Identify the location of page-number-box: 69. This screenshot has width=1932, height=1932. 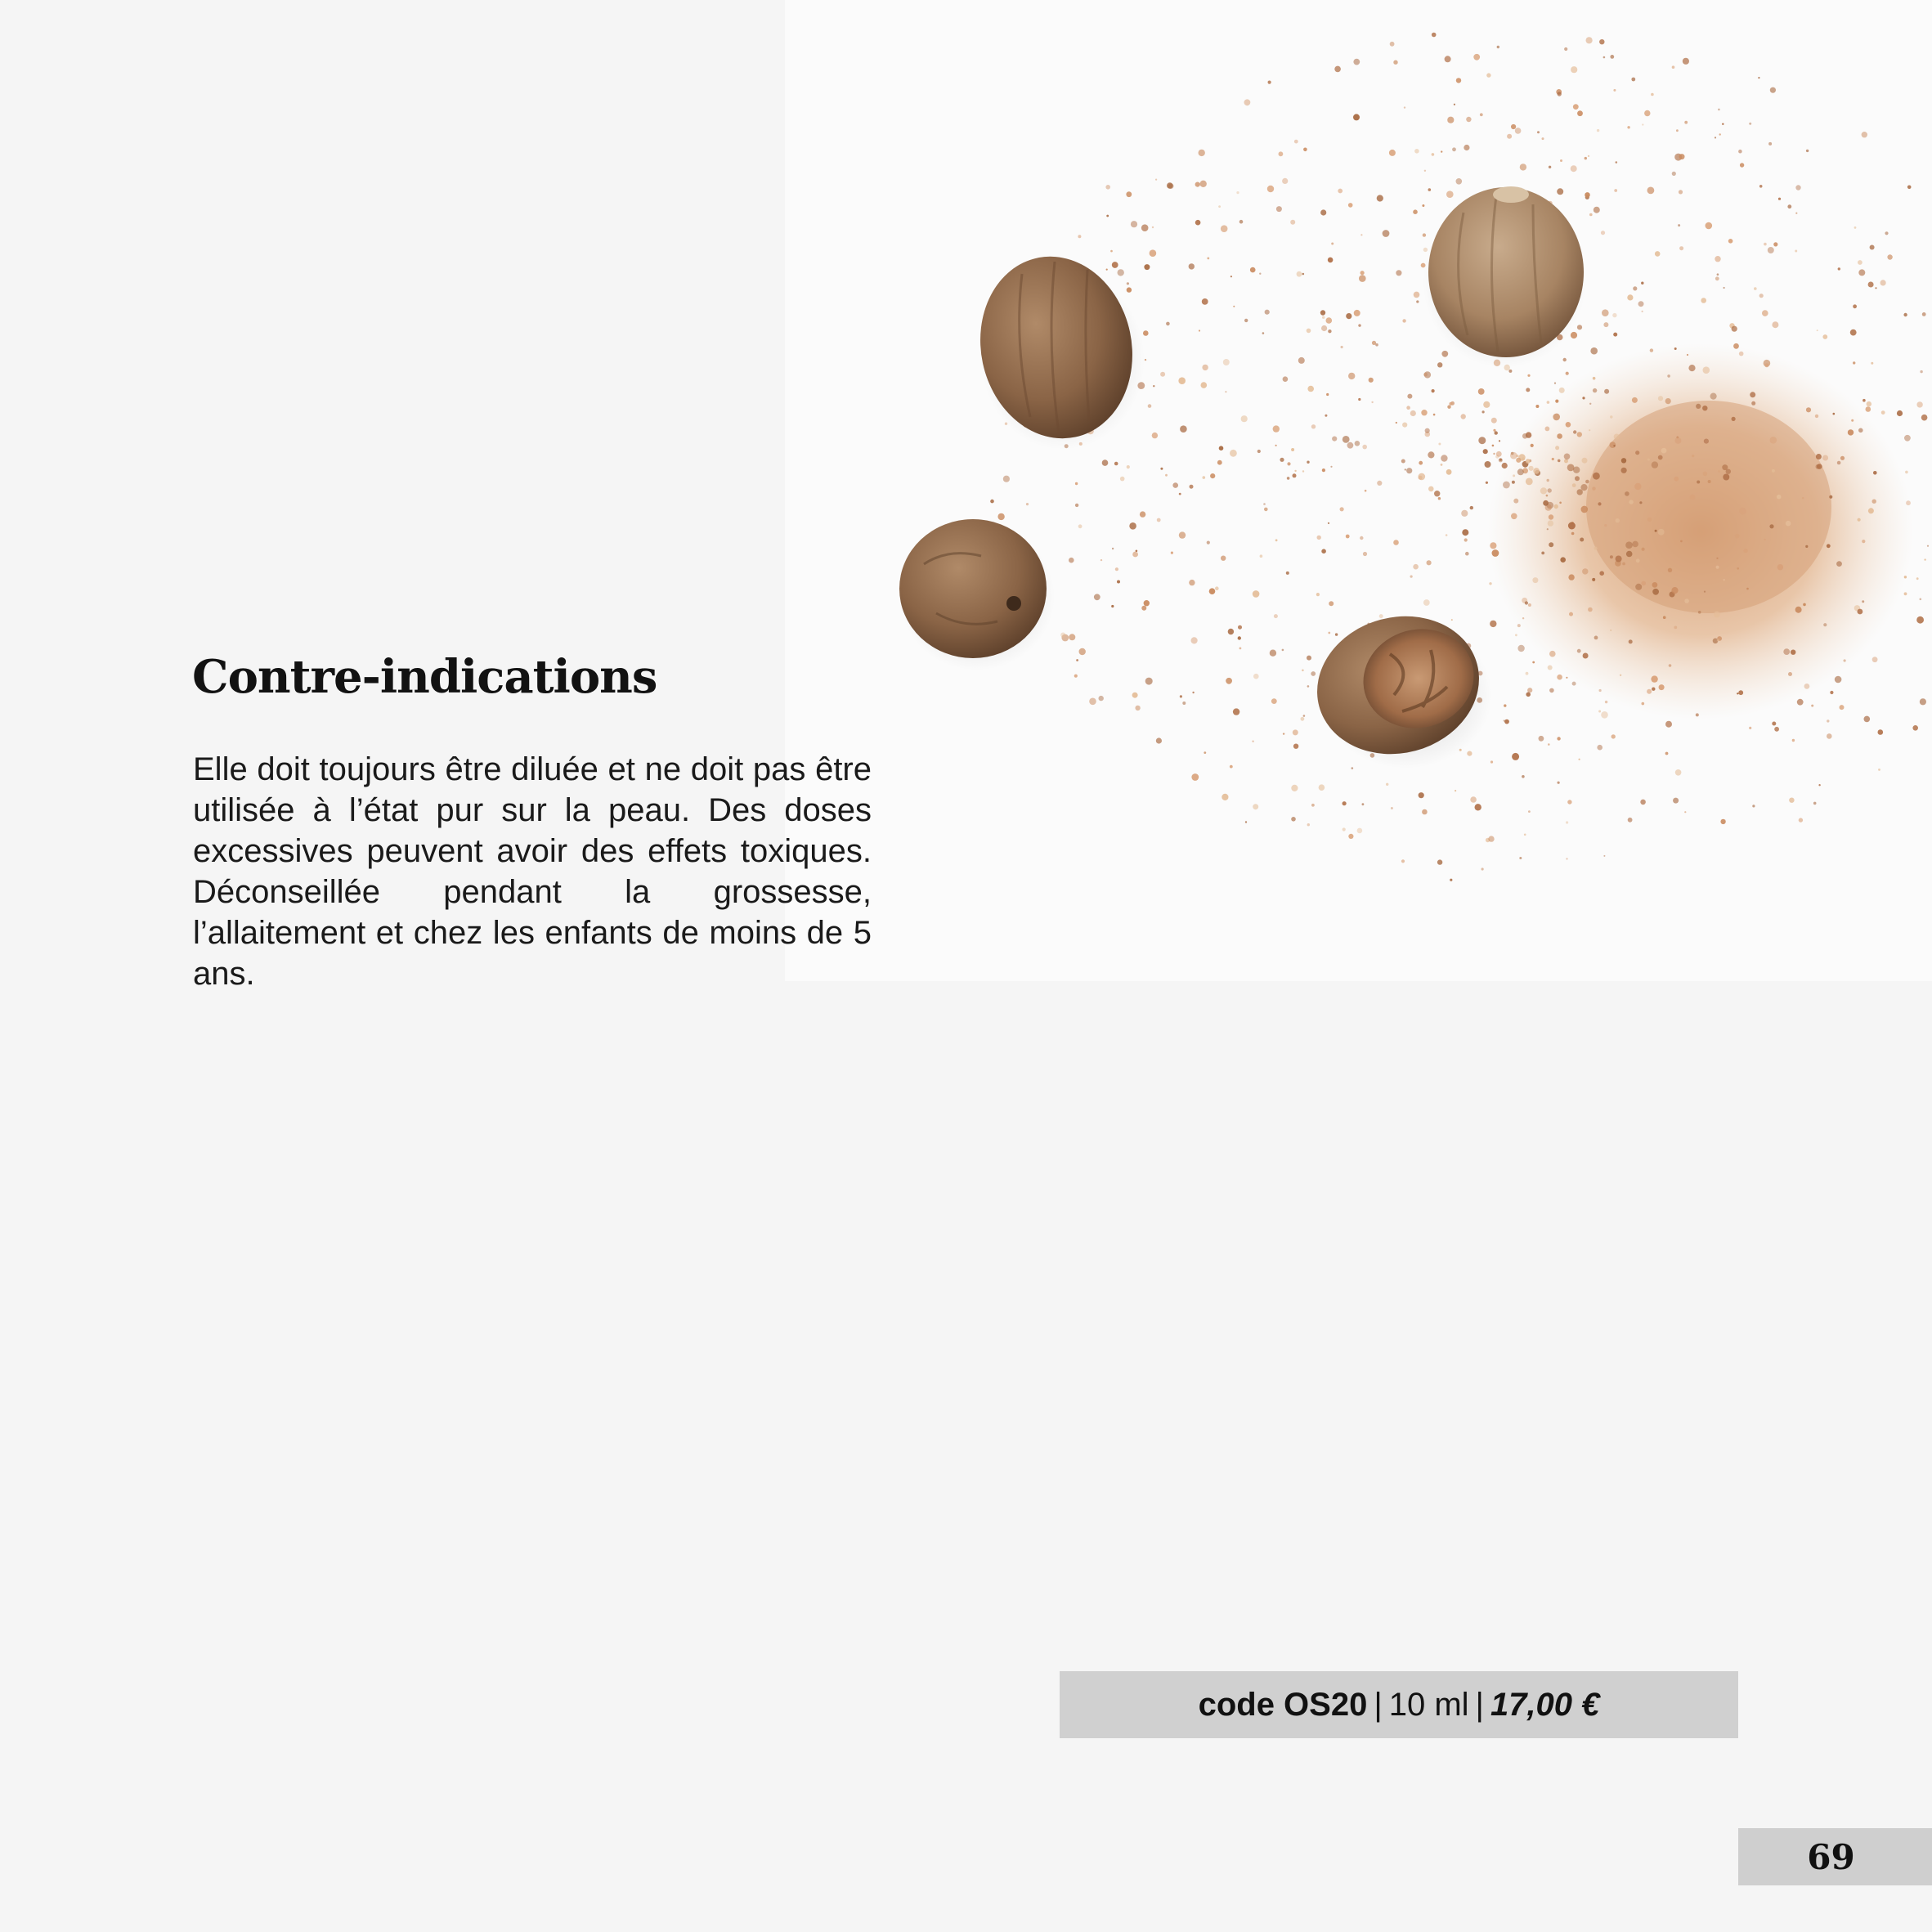
(1835, 1856).